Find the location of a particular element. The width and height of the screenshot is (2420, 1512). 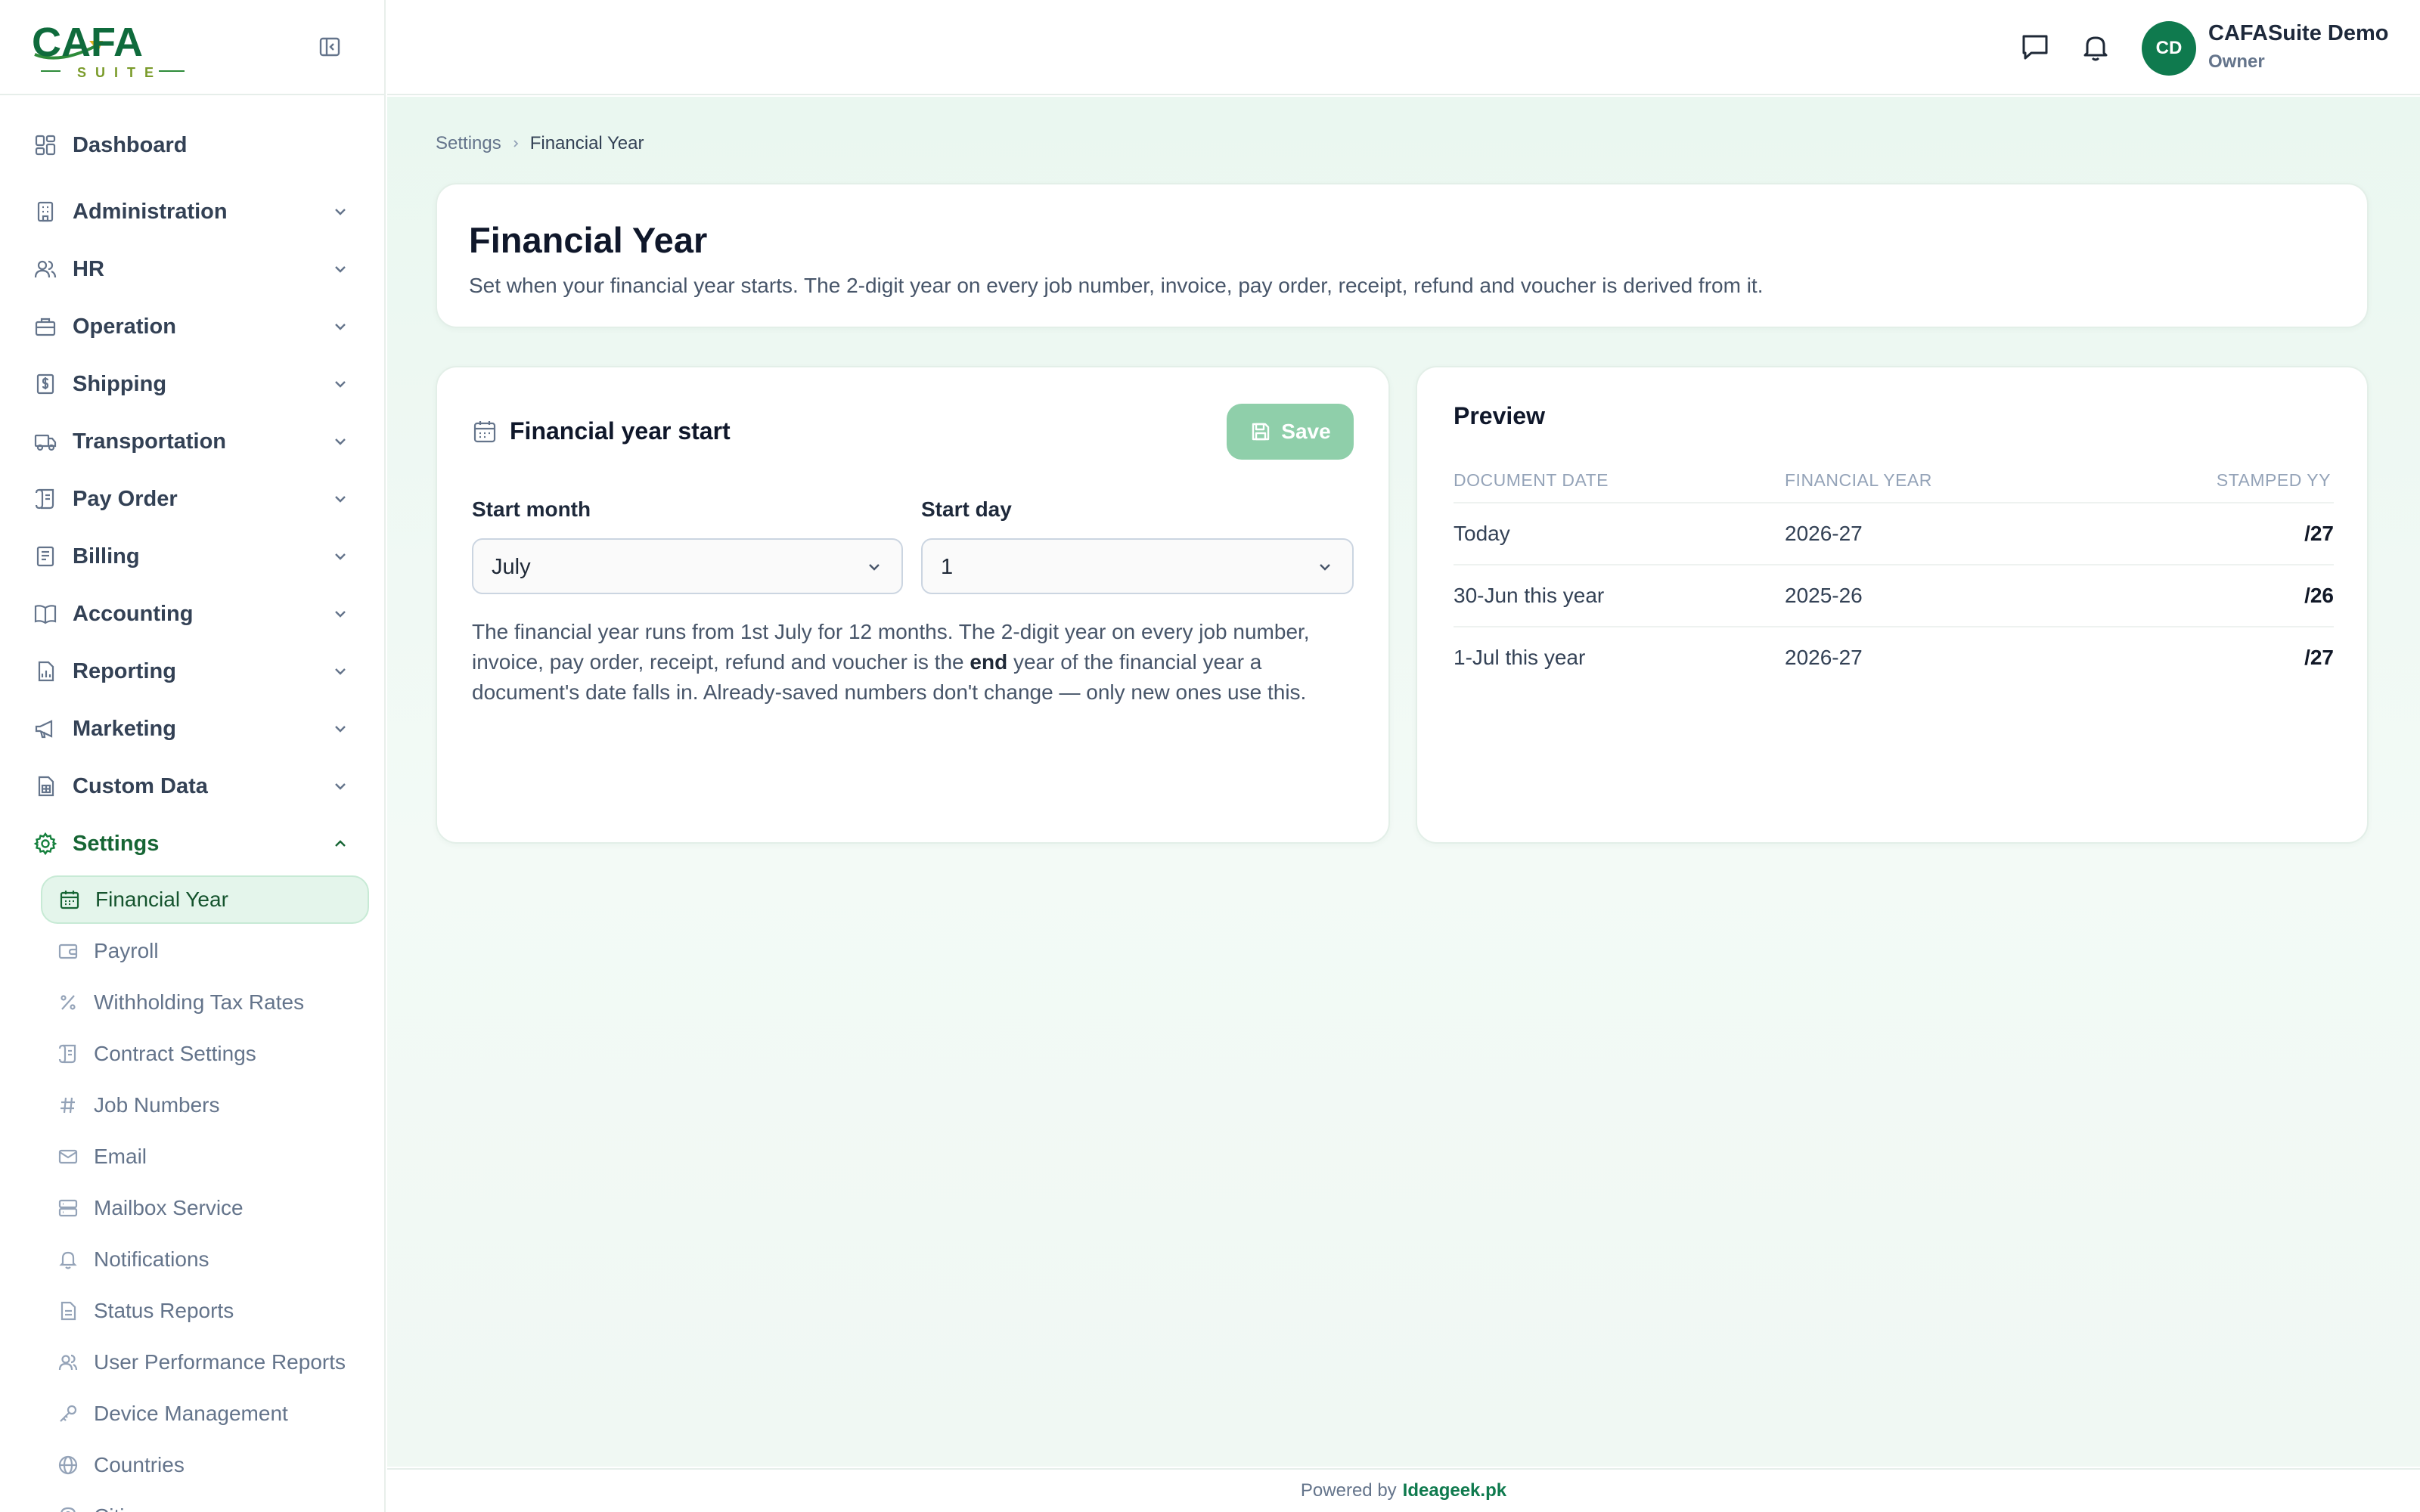

key-icon is located at coordinates (68, 1414).